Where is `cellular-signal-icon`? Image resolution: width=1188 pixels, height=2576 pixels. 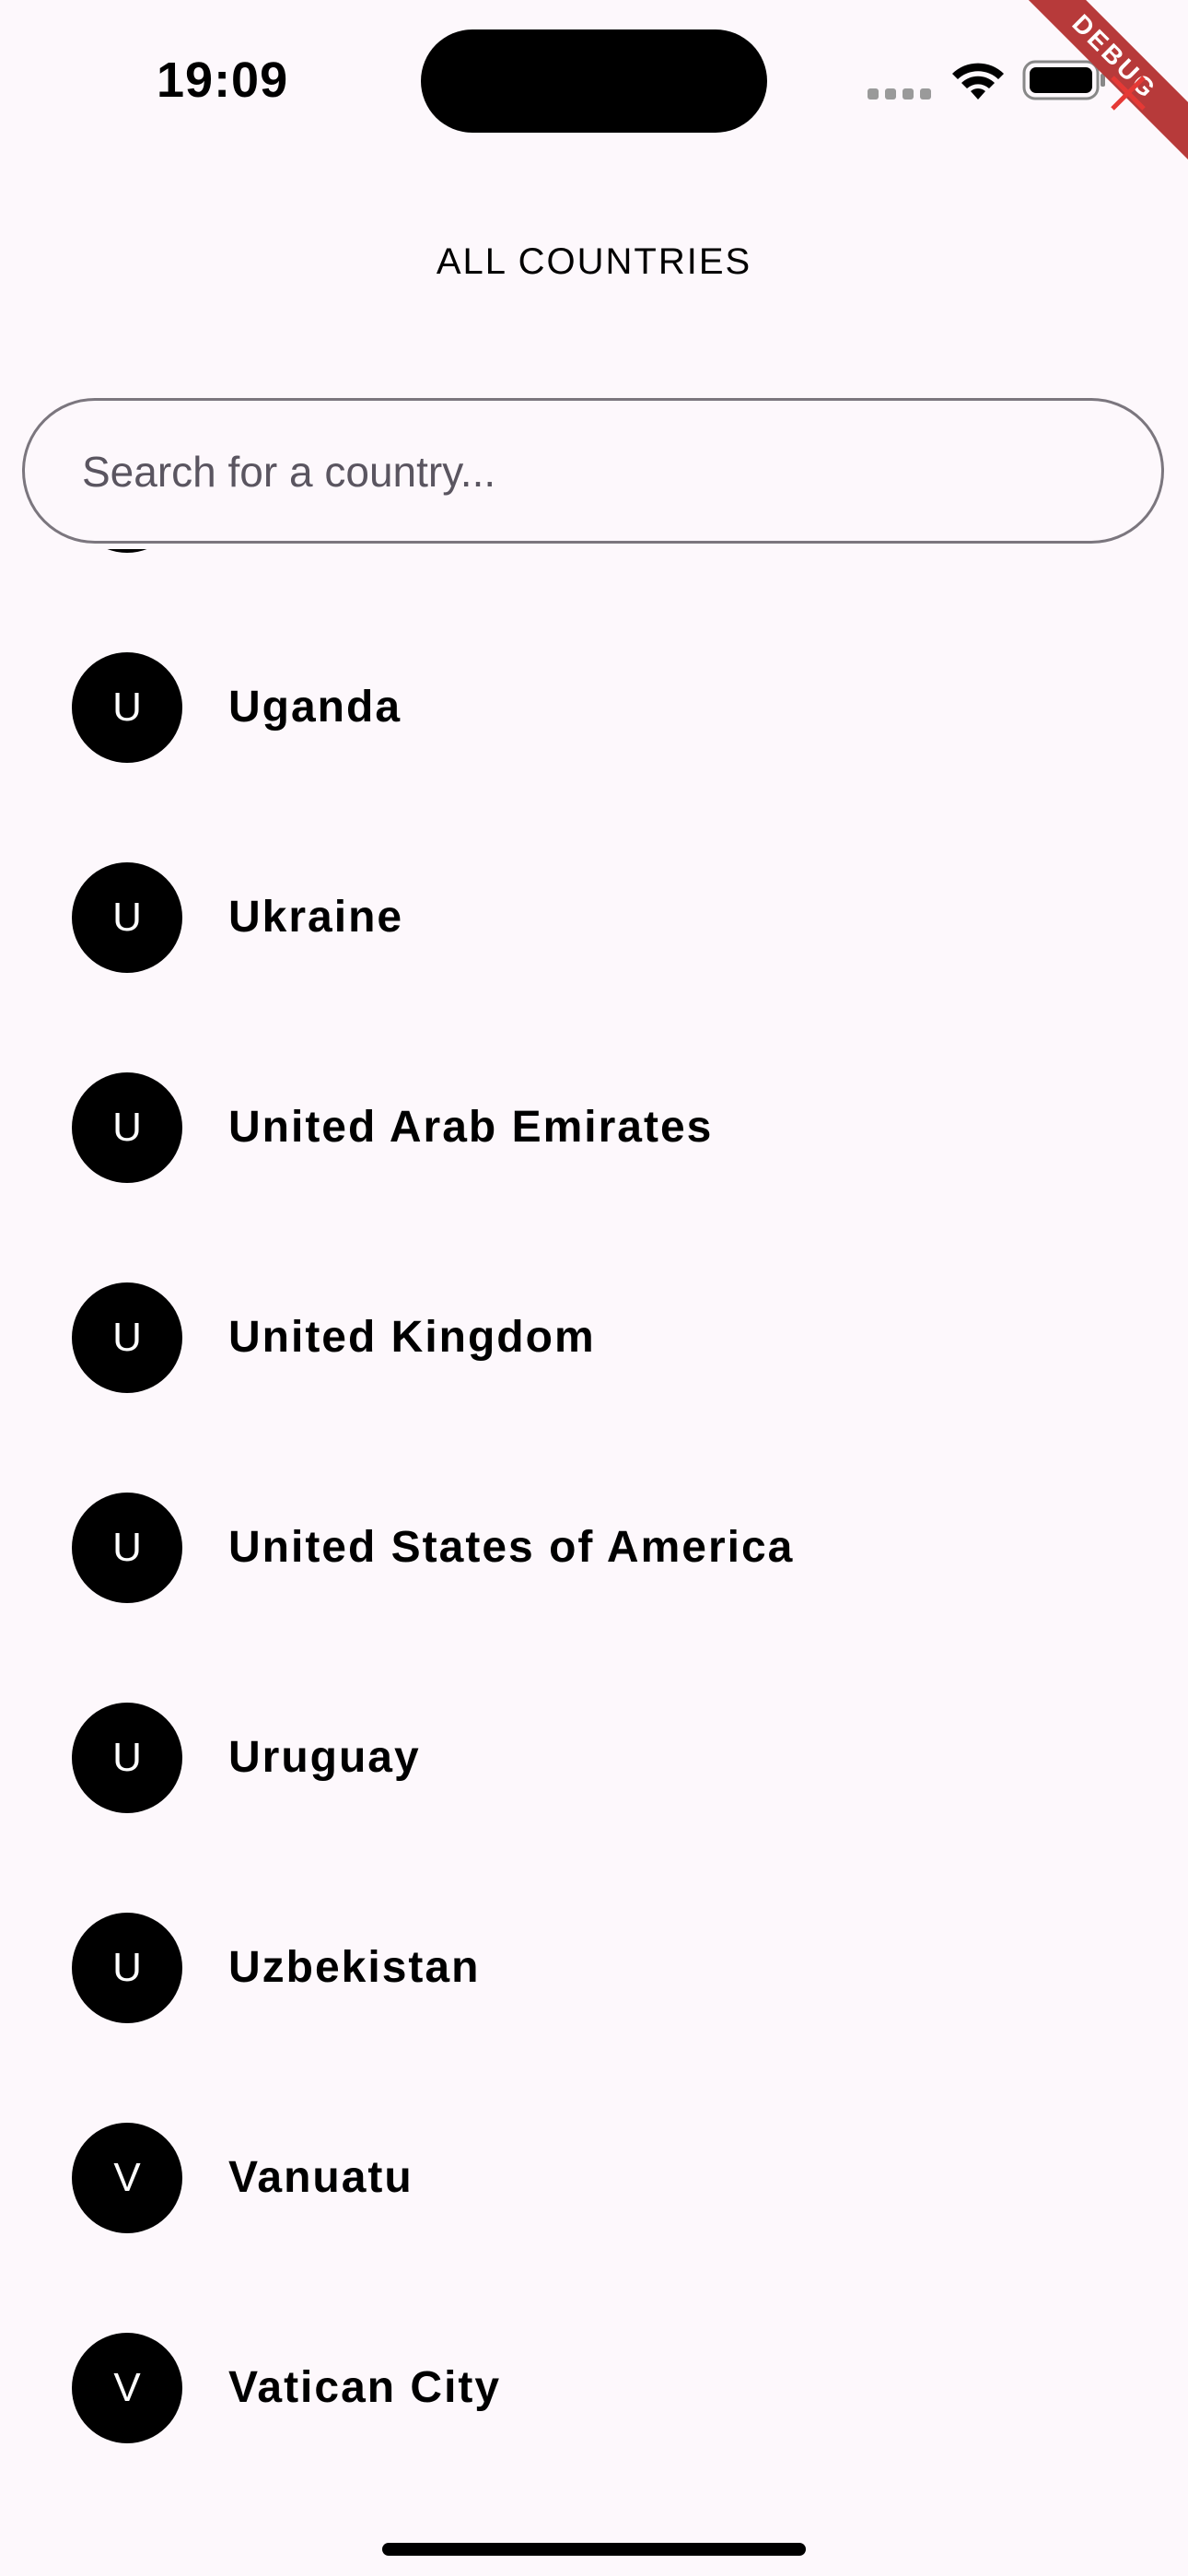 cellular-signal-icon is located at coordinates (900, 94).